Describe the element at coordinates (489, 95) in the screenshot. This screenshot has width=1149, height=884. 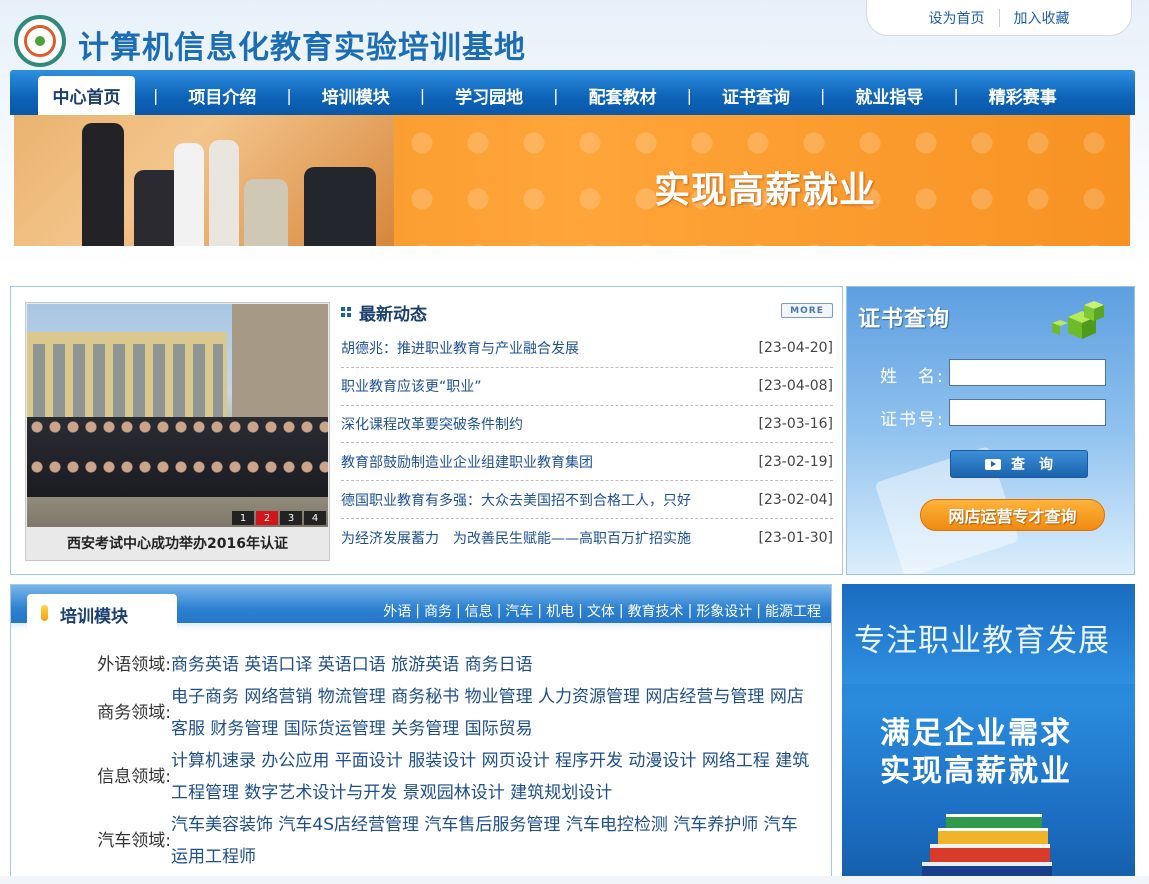
I see `nav-item-study-garden: 学习园地` at that location.